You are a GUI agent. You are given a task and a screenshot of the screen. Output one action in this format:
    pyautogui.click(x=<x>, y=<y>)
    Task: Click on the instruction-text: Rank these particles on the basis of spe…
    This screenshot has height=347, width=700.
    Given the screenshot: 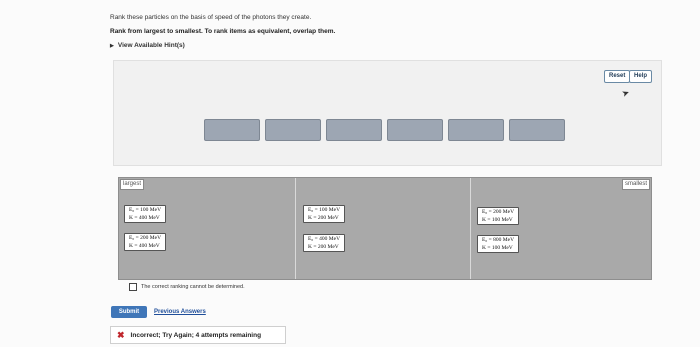 What is the action you would take?
    pyautogui.click(x=211, y=17)
    